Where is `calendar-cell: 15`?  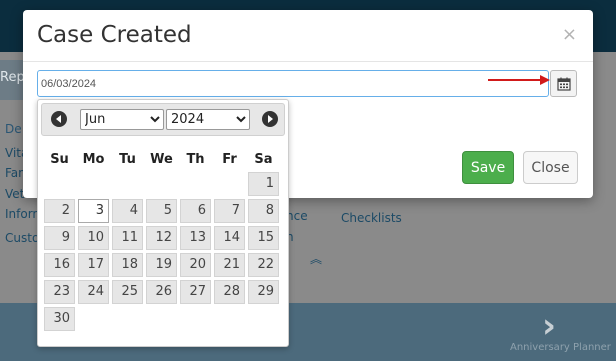
calendar-cell: 15 is located at coordinates (263, 238).